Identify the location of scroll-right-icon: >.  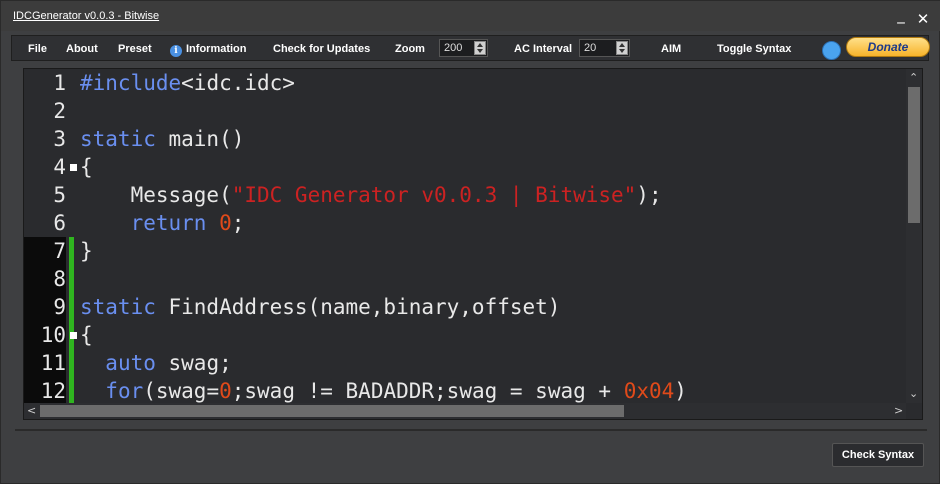
(898, 410).